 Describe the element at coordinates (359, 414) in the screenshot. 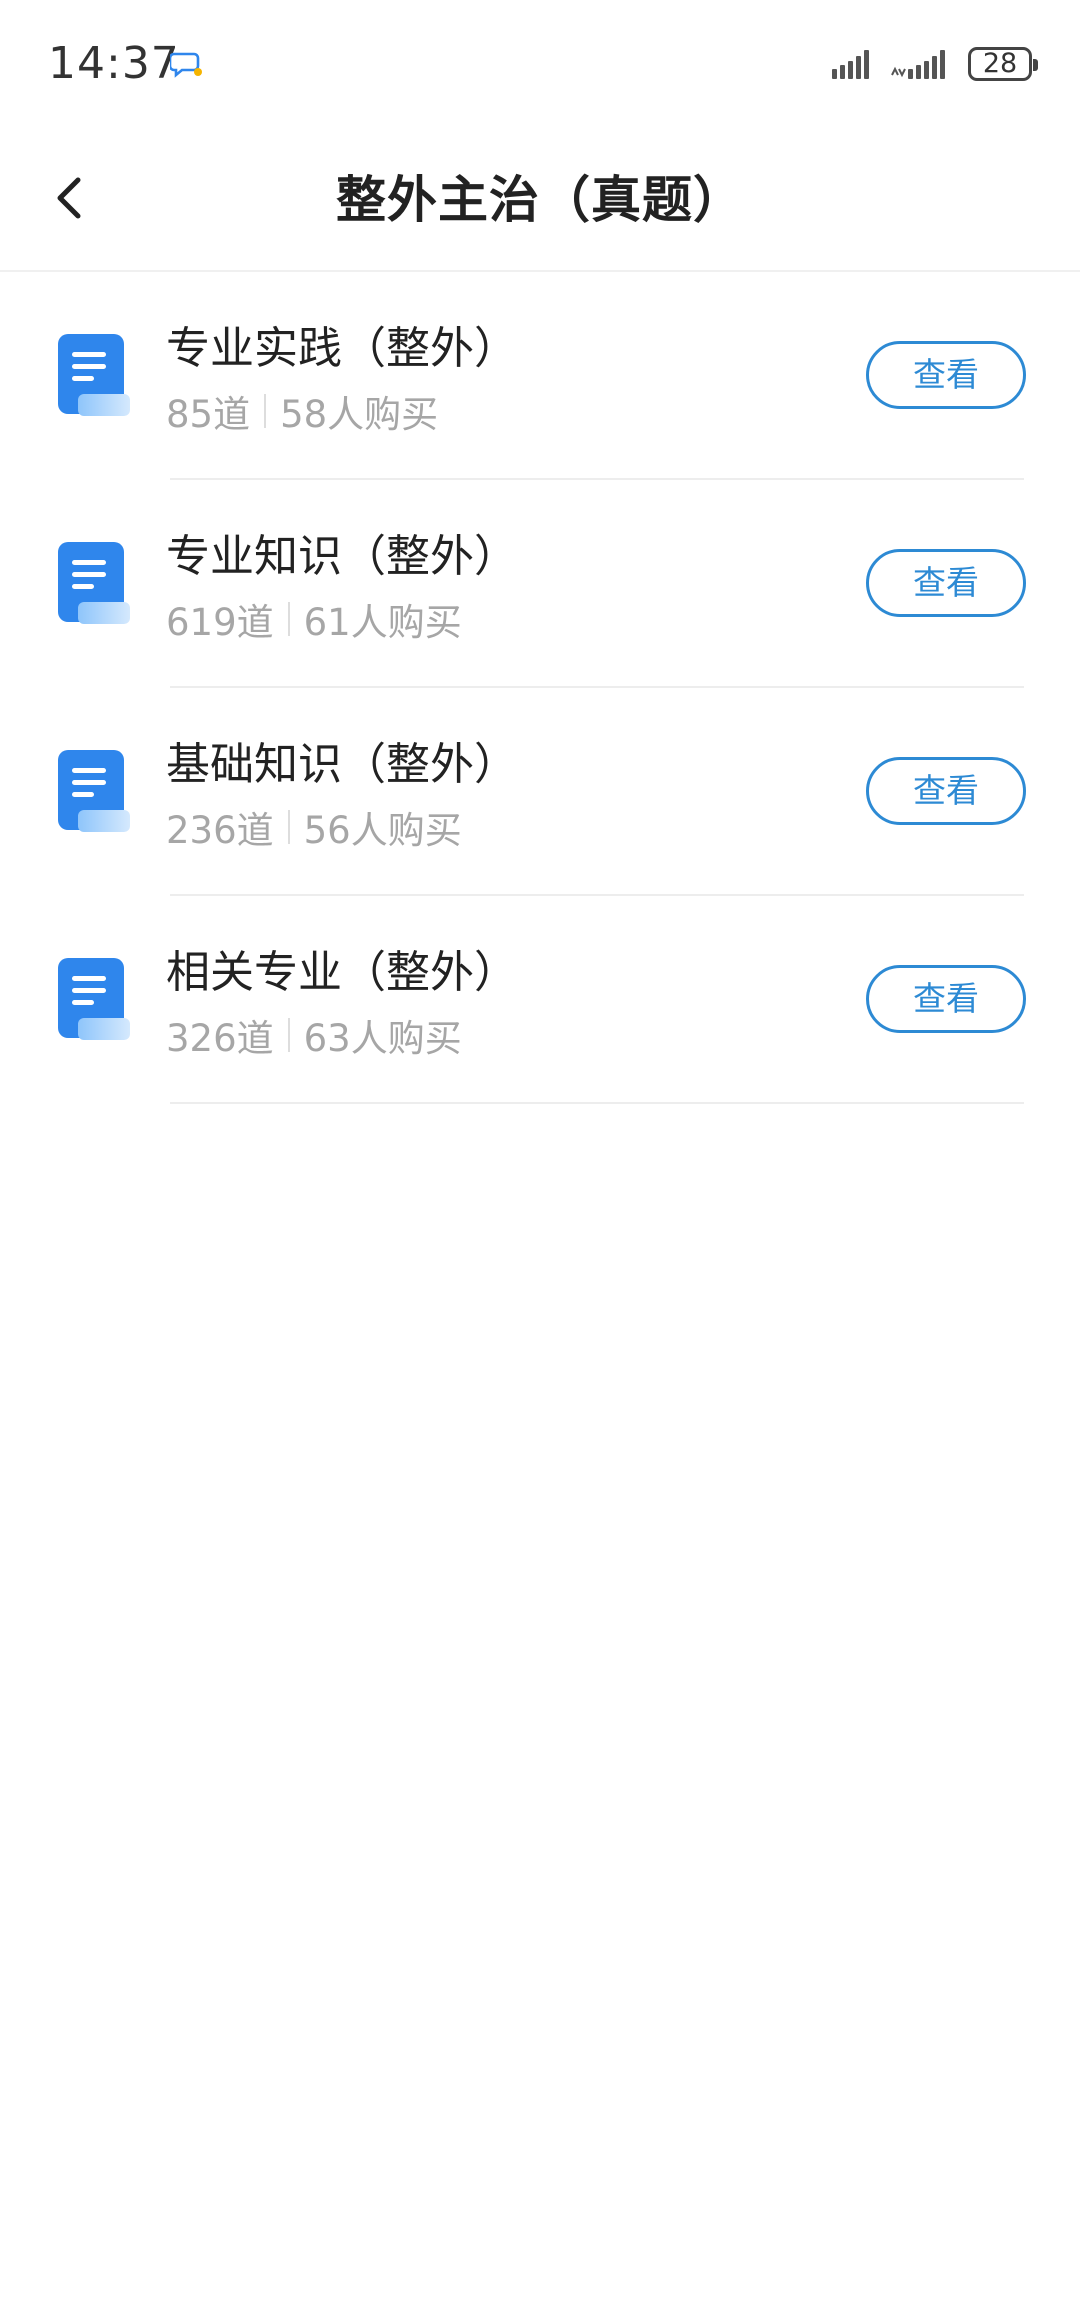

I see `buyer-count: 58人购买` at that location.